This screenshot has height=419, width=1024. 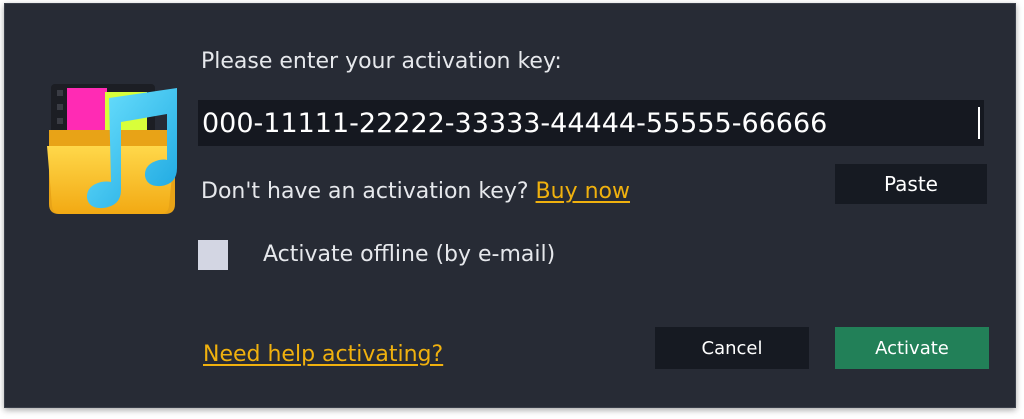 I want to click on no-key-line: Don't have an activation key? Buy now, so click(x=415, y=192).